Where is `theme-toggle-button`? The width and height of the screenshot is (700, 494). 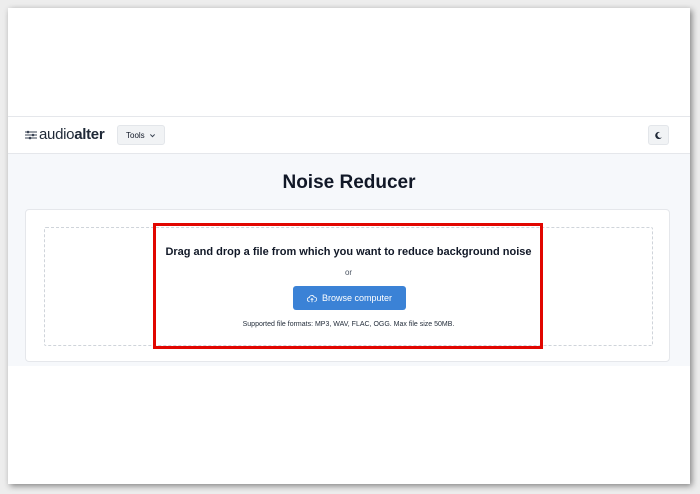 theme-toggle-button is located at coordinates (658, 135).